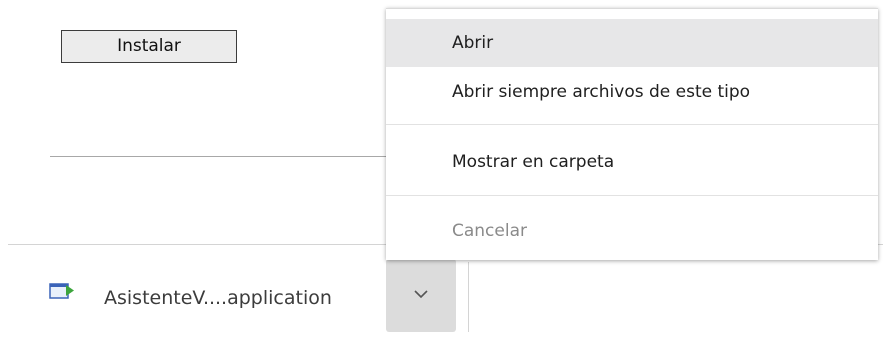 This screenshot has height=340, width=883. Describe the element at coordinates (632, 43) in the screenshot. I see `menu-item-open: Abrir` at that location.